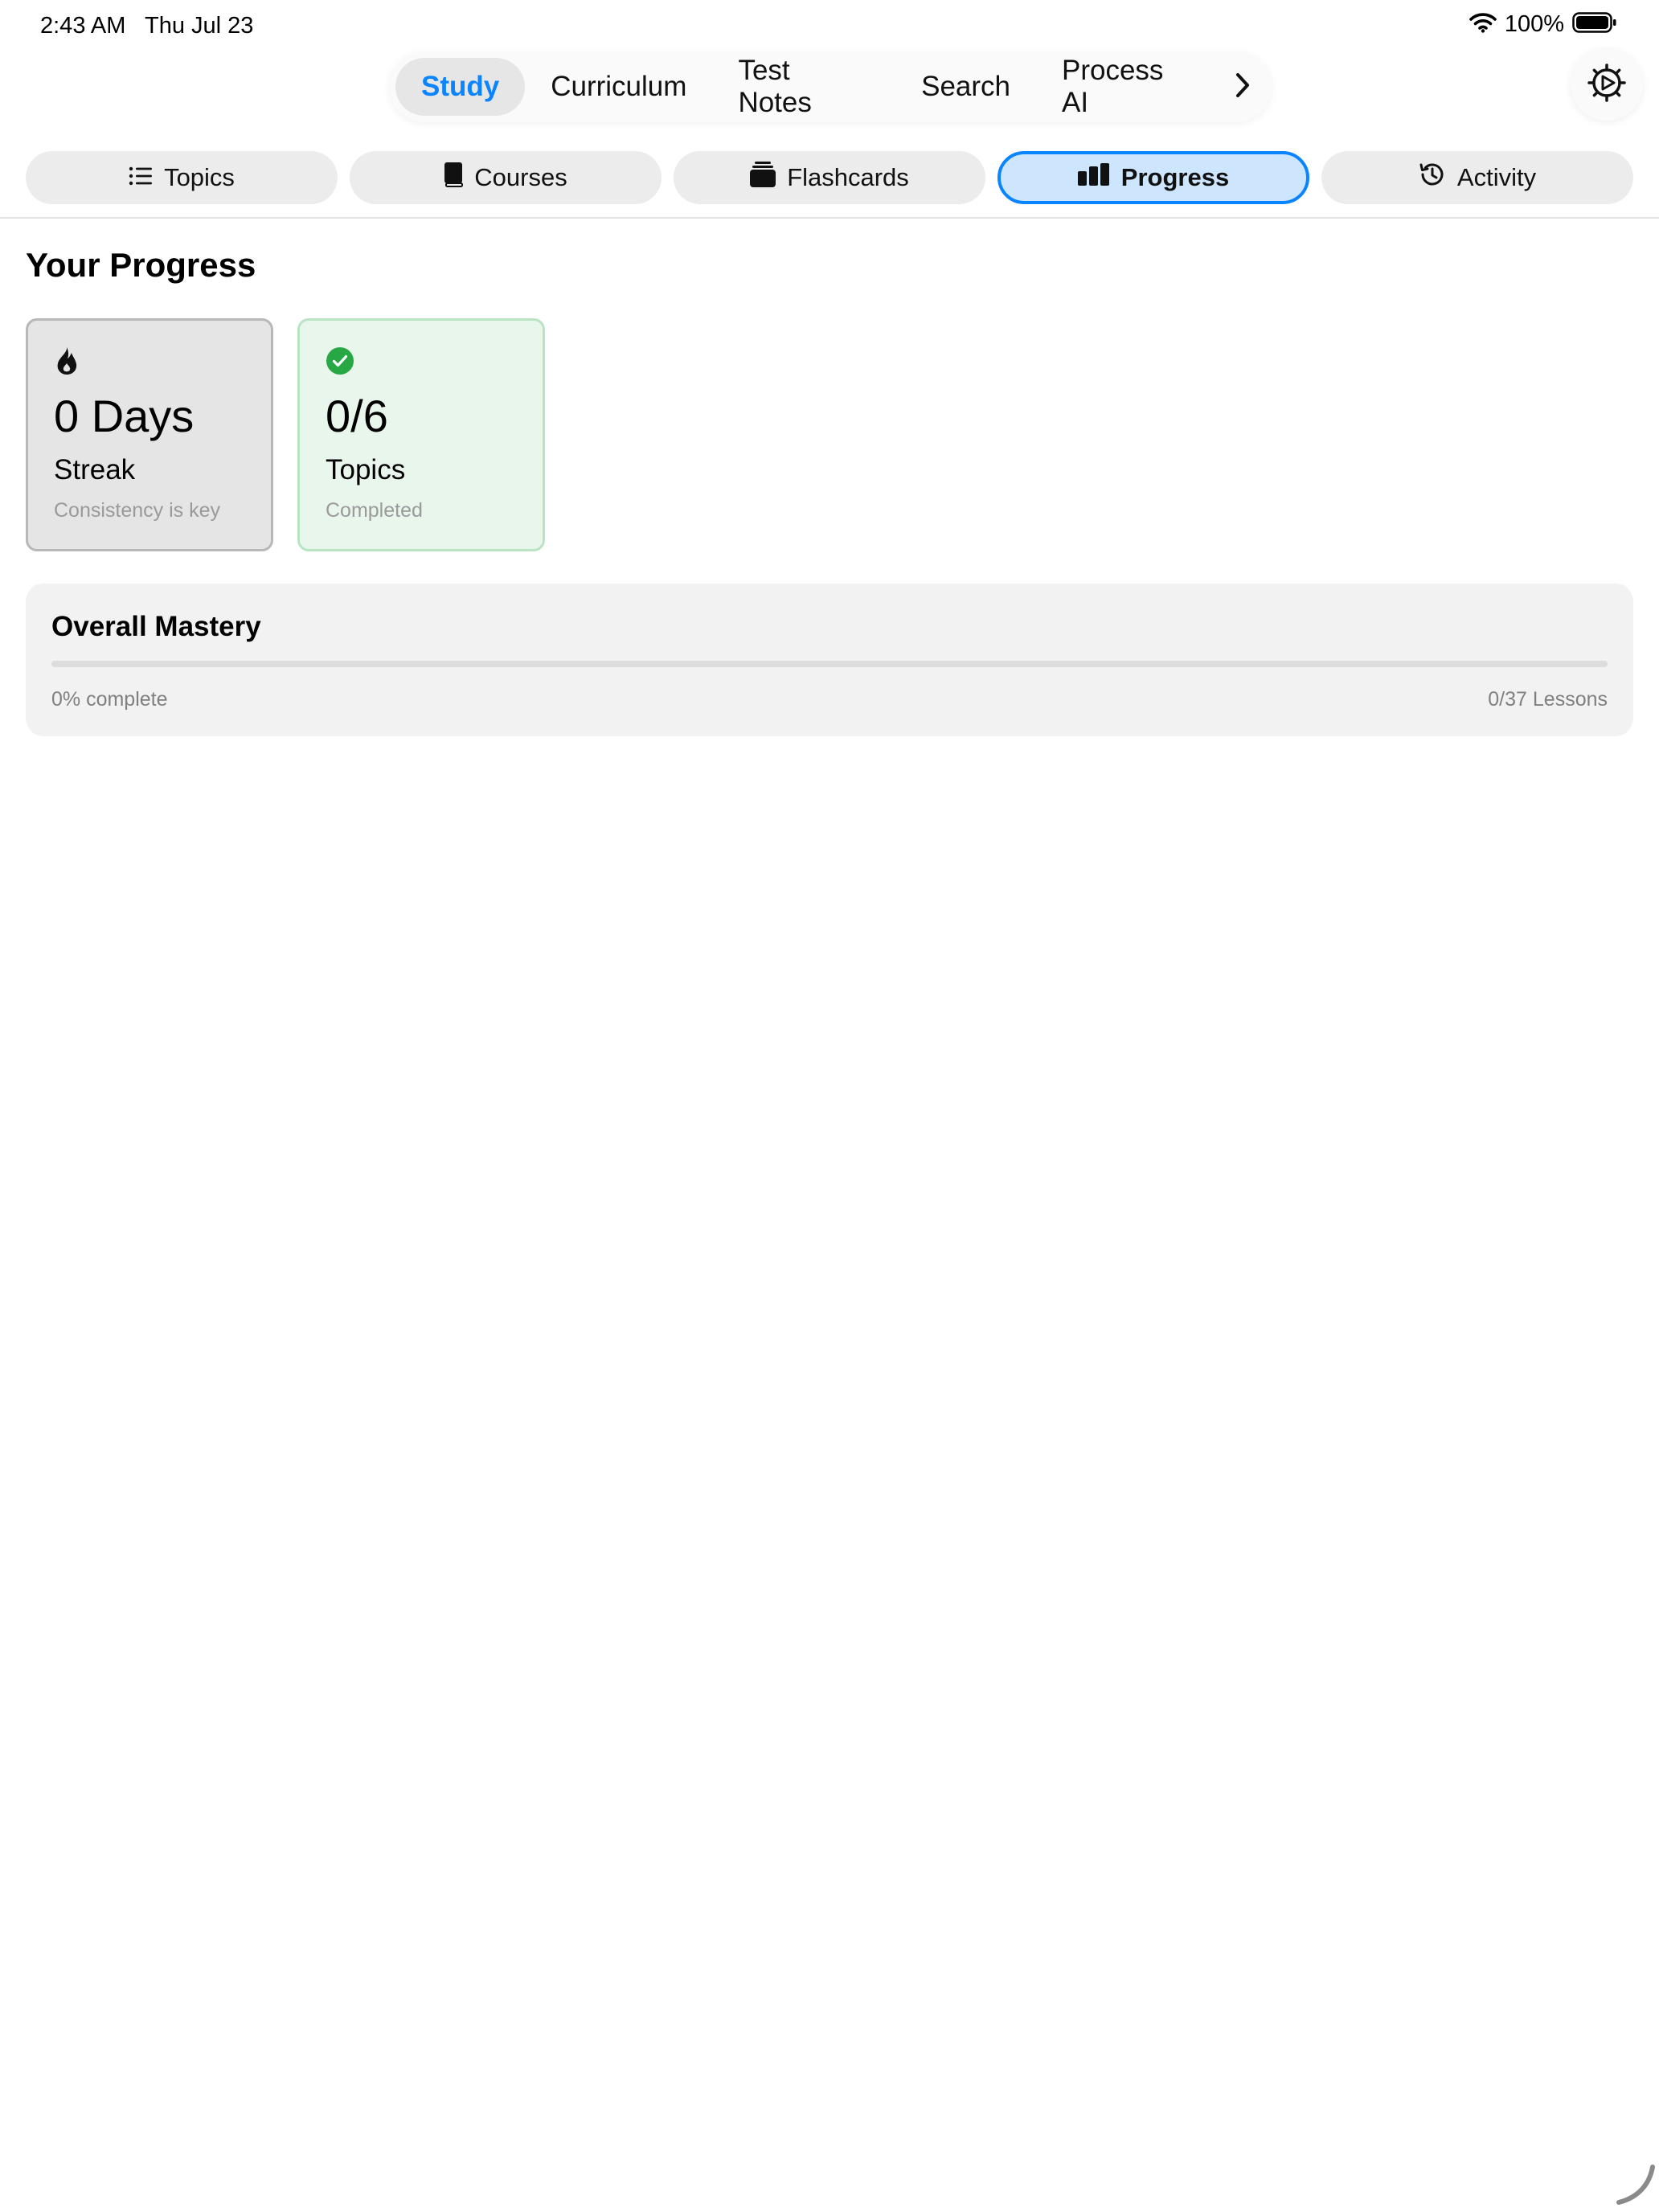 The height and width of the screenshot is (2212, 1659). I want to click on nav-process-ai: Process AI, so click(1128, 86).